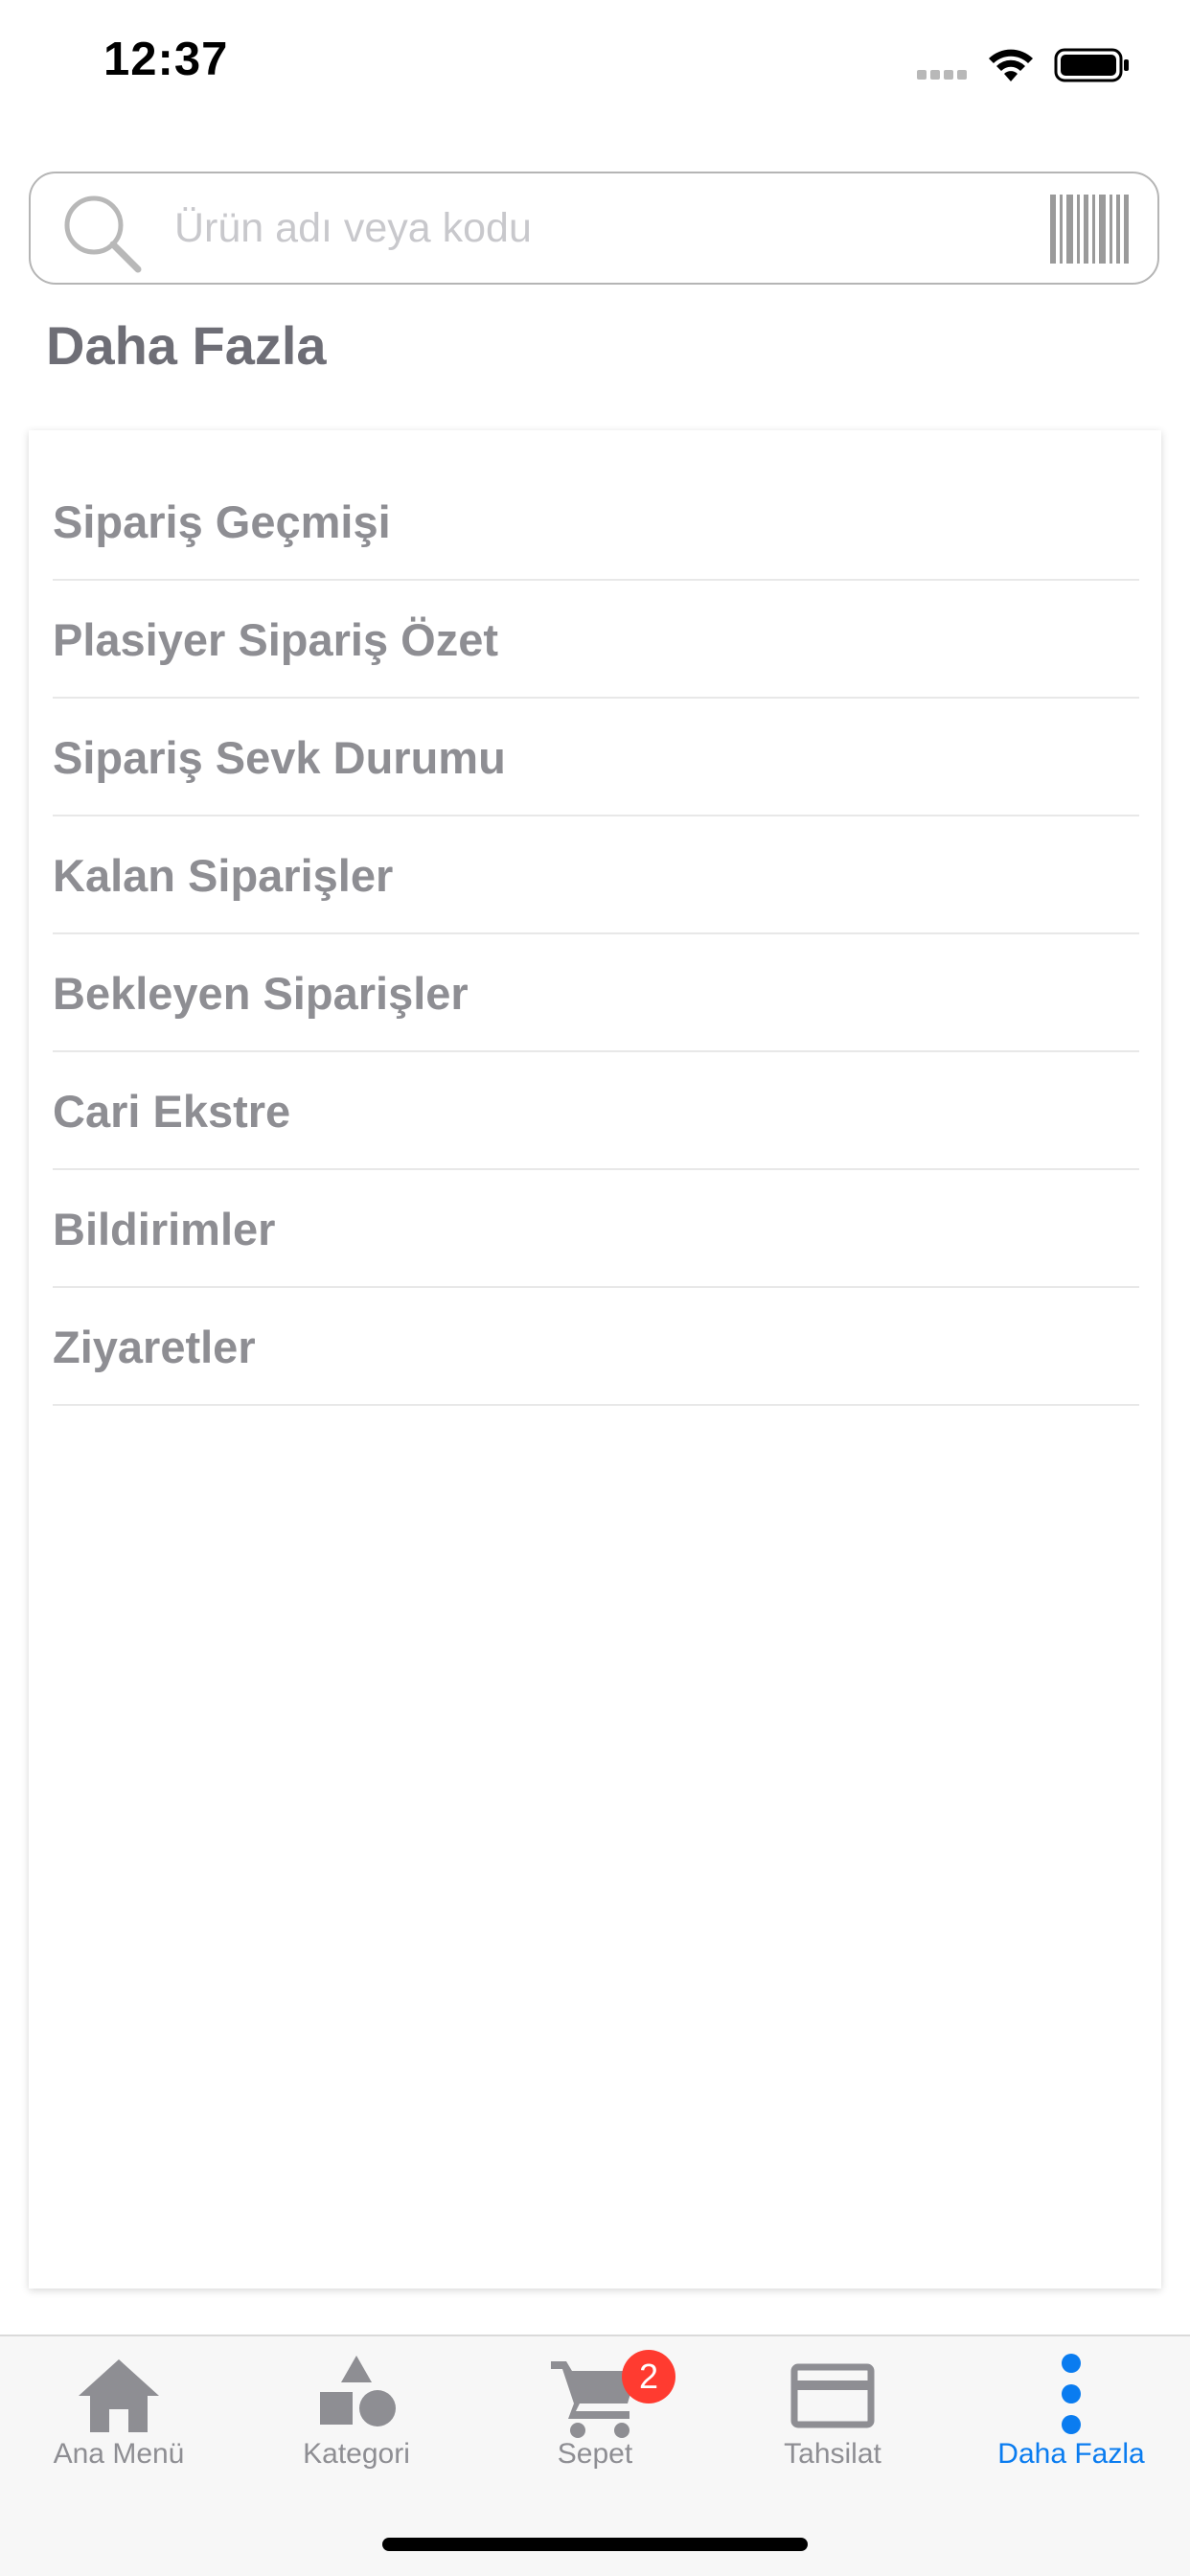 This screenshot has height=2576, width=1190. I want to click on menu-item-kalan-siparisler: Kalan Siparişler, so click(596, 876).